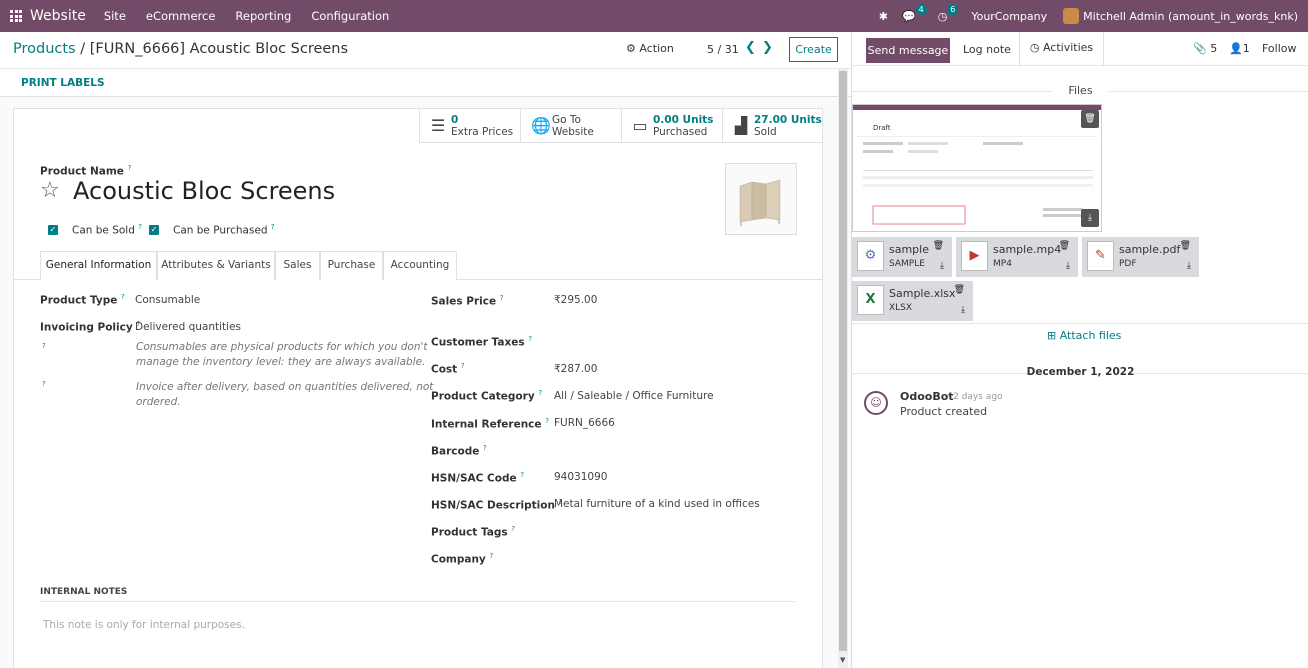 This screenshot has height=668, width=1308. I want to click on attachment-card: ⚙ sample SAMPLE 🗑 ⤓, so click(902, 257).